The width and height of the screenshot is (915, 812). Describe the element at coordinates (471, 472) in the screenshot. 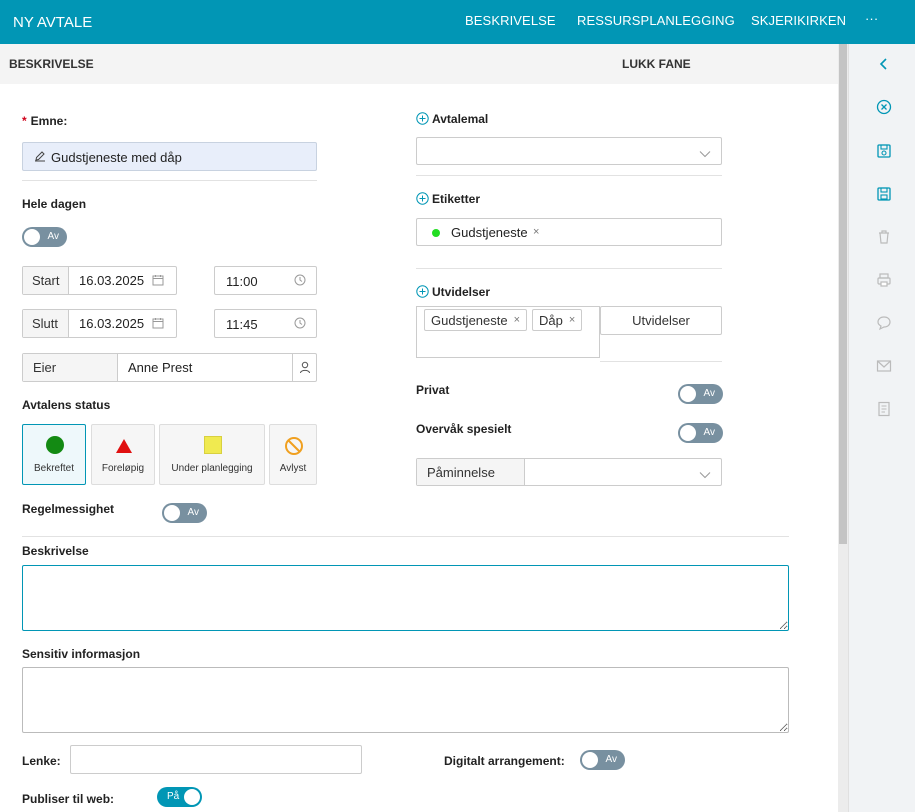

I see `paminnelse-label: Påminnelse` at that location.